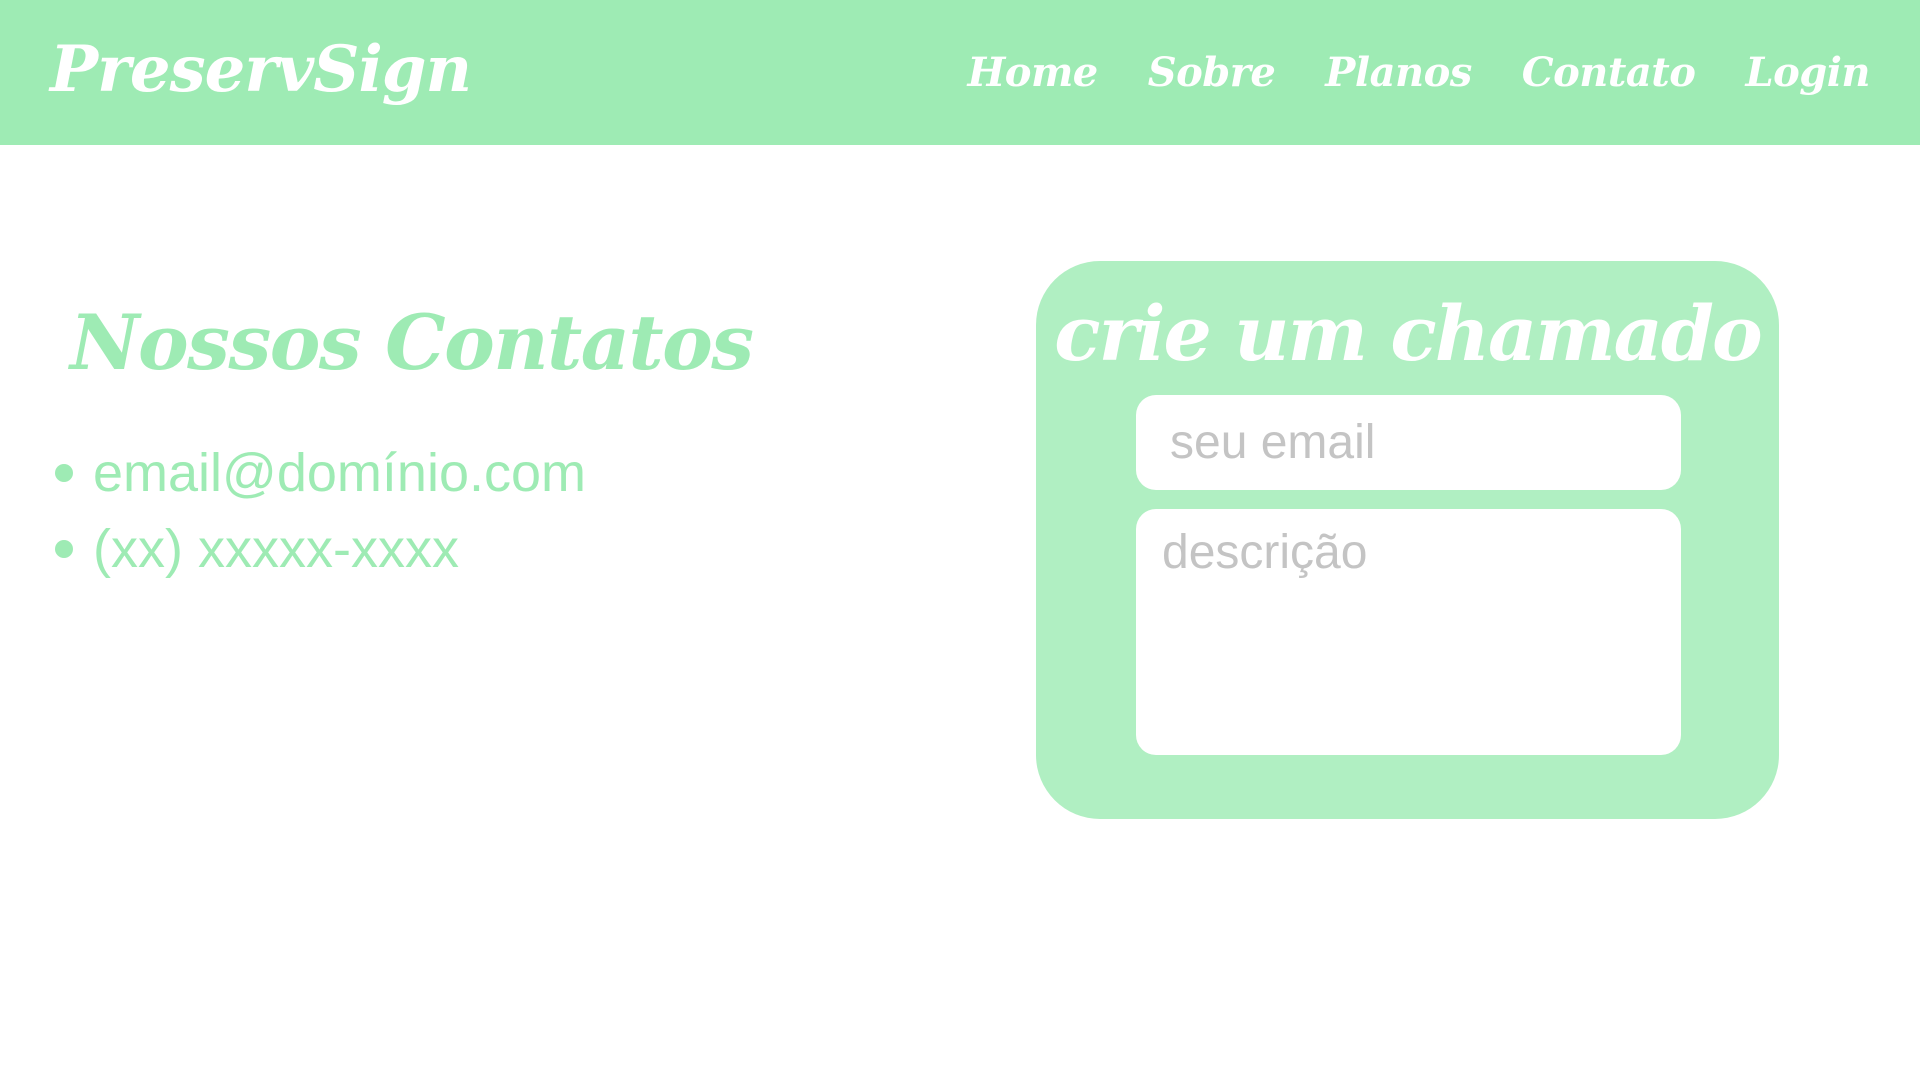 The height and width of the screenshot is (1080, 1920). What do you see at coordinates (1212, 72) in the screenshot?
I see `nav-link-sobre: Sobre` at bounding box center [1212, 72].